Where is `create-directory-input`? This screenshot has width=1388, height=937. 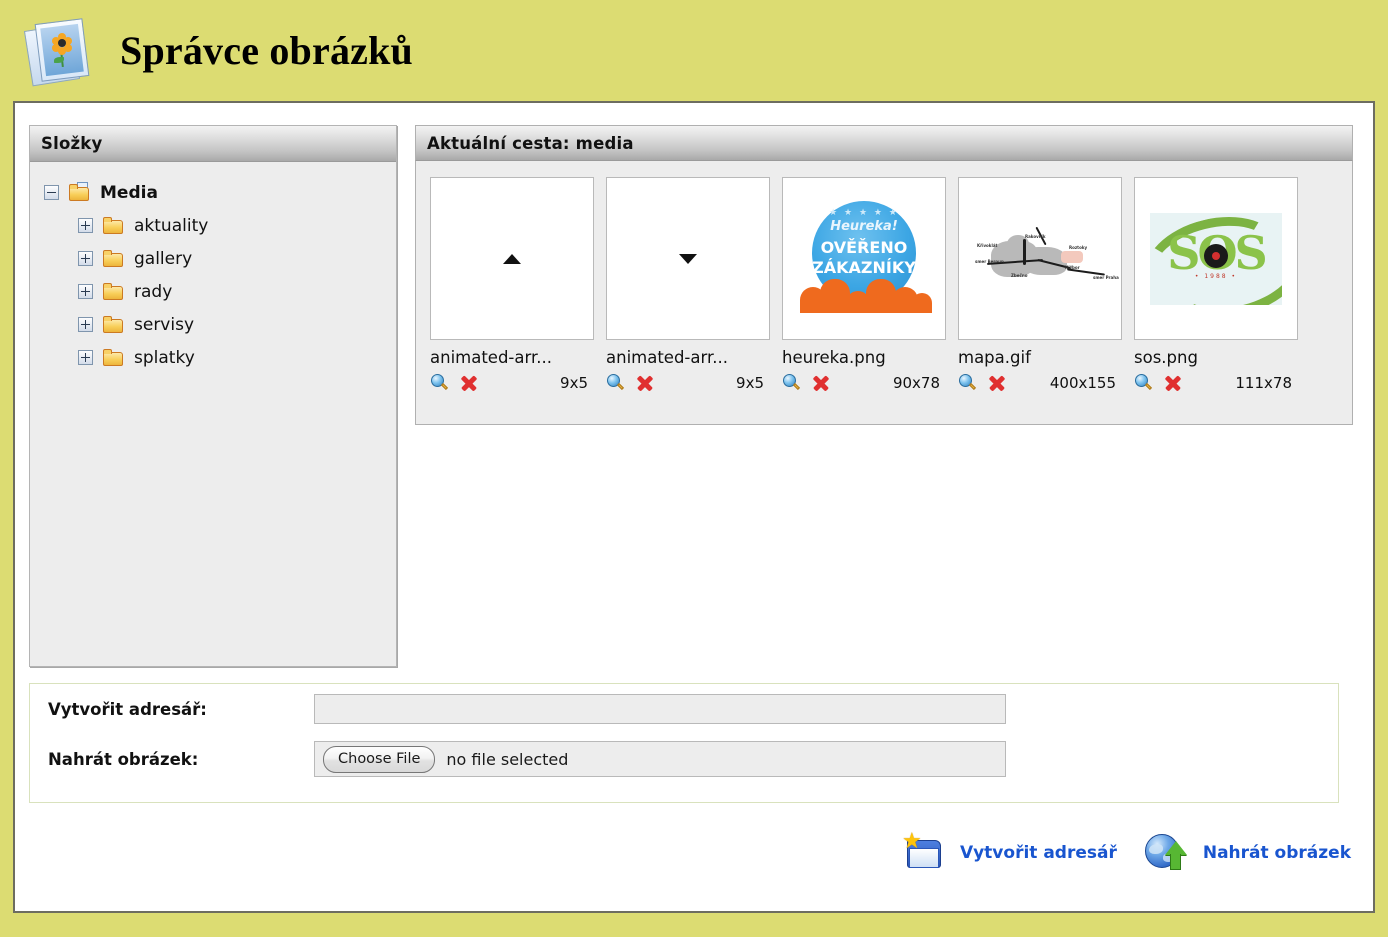 create-directory-input is located at coordinates (660, 709).